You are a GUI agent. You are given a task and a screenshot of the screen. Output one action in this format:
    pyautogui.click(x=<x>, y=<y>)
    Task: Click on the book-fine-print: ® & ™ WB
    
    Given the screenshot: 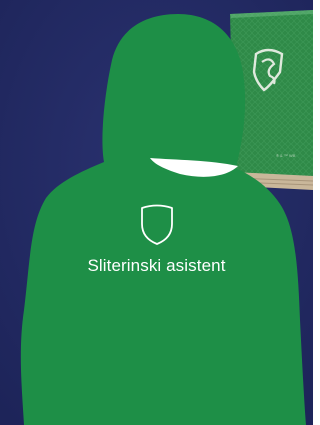 What is the action you would take?
    pyautogui.click(x=286, y=155)
    